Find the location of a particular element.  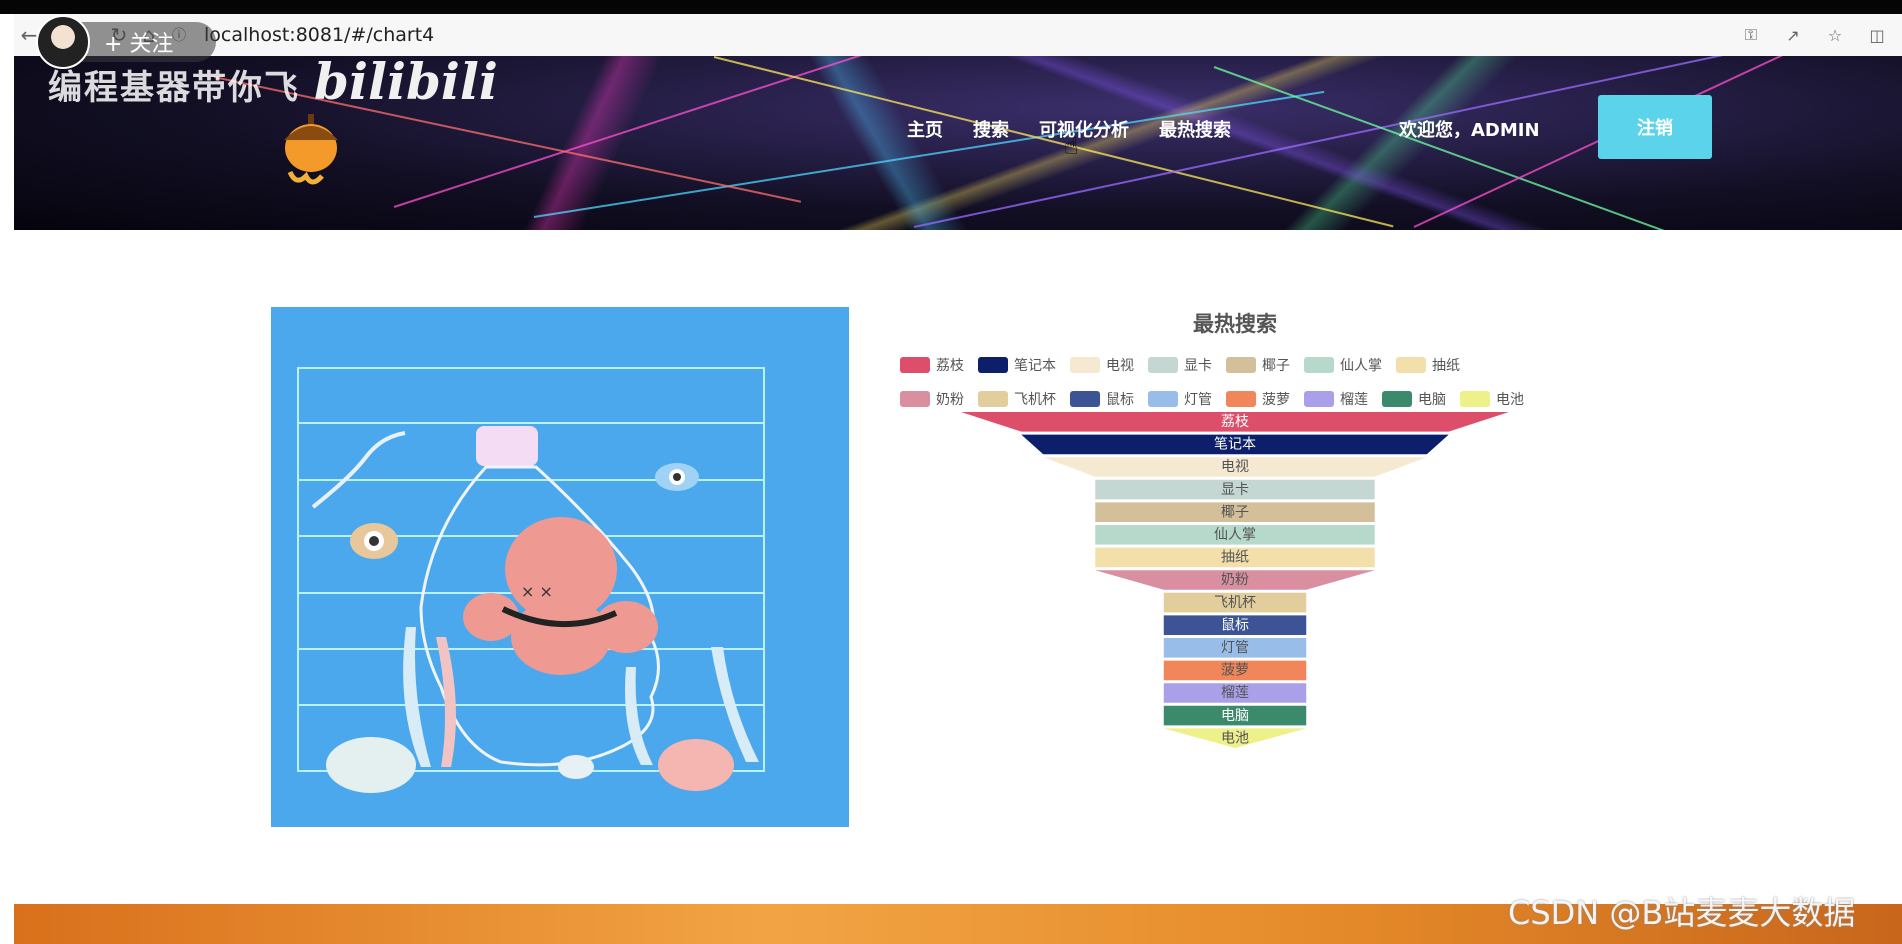

watermark: CSDN @B站麦麦大数据 is located at coordinates (1682, 913).